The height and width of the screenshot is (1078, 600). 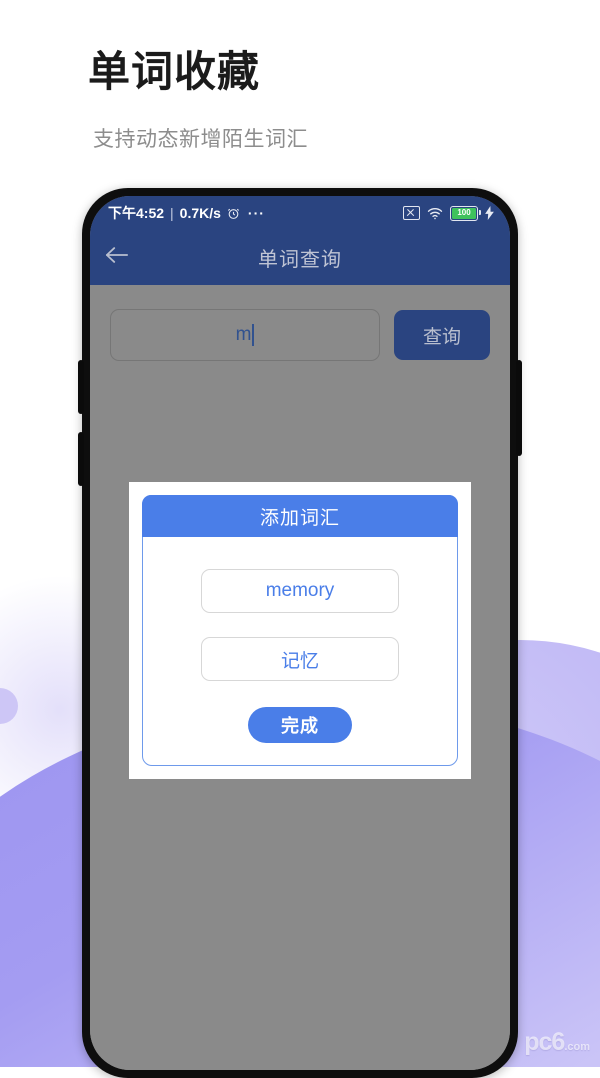 What do you see at coordinates (81, 387) in the screenshot?
I see `volume-up-button` at bounding box center [81, 387].